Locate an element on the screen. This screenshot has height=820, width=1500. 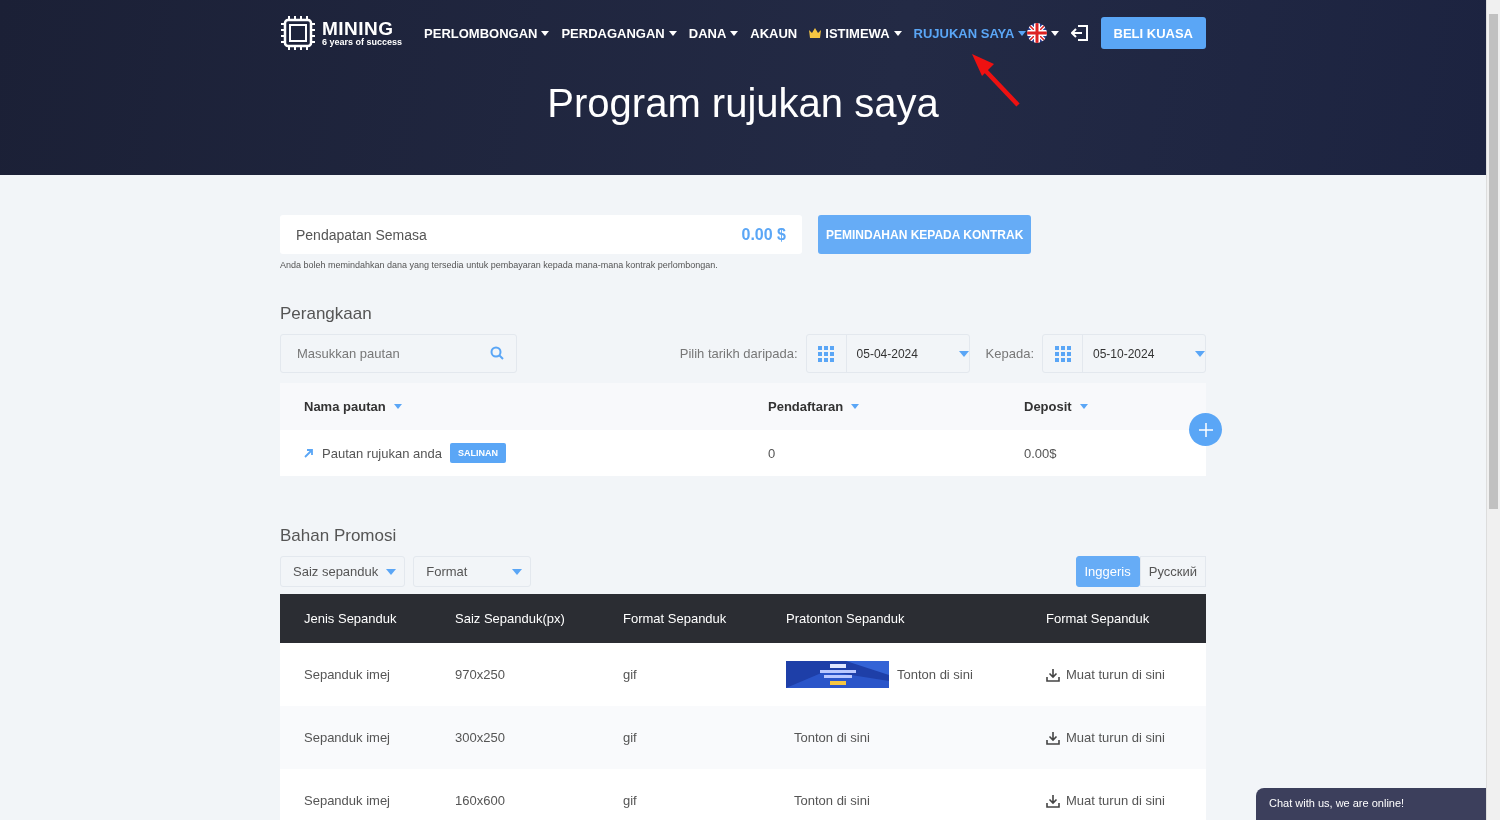
scrollbar is located at coordinates (1493, 410).